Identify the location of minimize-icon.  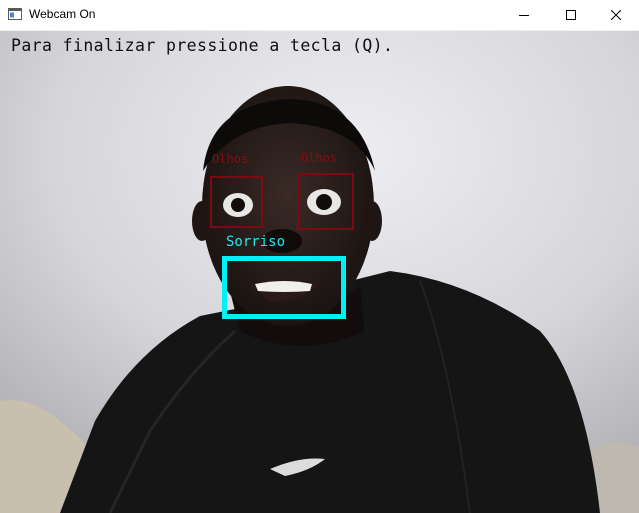
(524, 15).